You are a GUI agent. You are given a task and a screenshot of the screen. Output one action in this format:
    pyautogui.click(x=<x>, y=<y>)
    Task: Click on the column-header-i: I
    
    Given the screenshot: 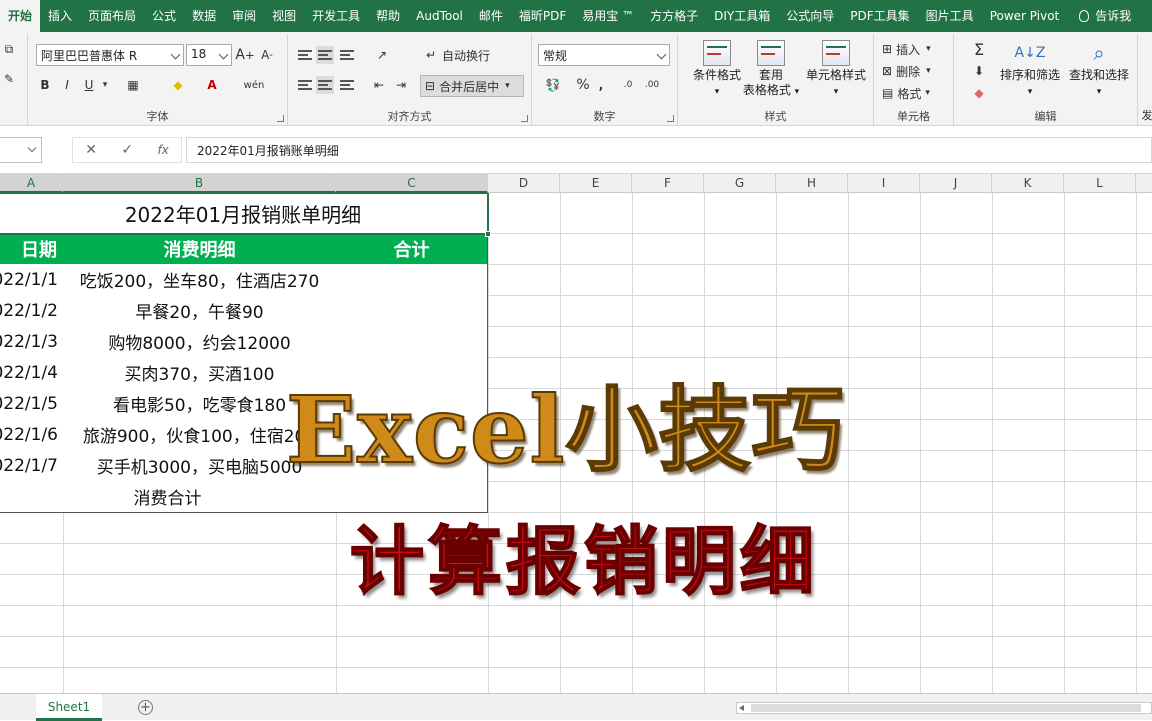 What is the action you would take?
    pyautogui.click(x=884, y=183)
    